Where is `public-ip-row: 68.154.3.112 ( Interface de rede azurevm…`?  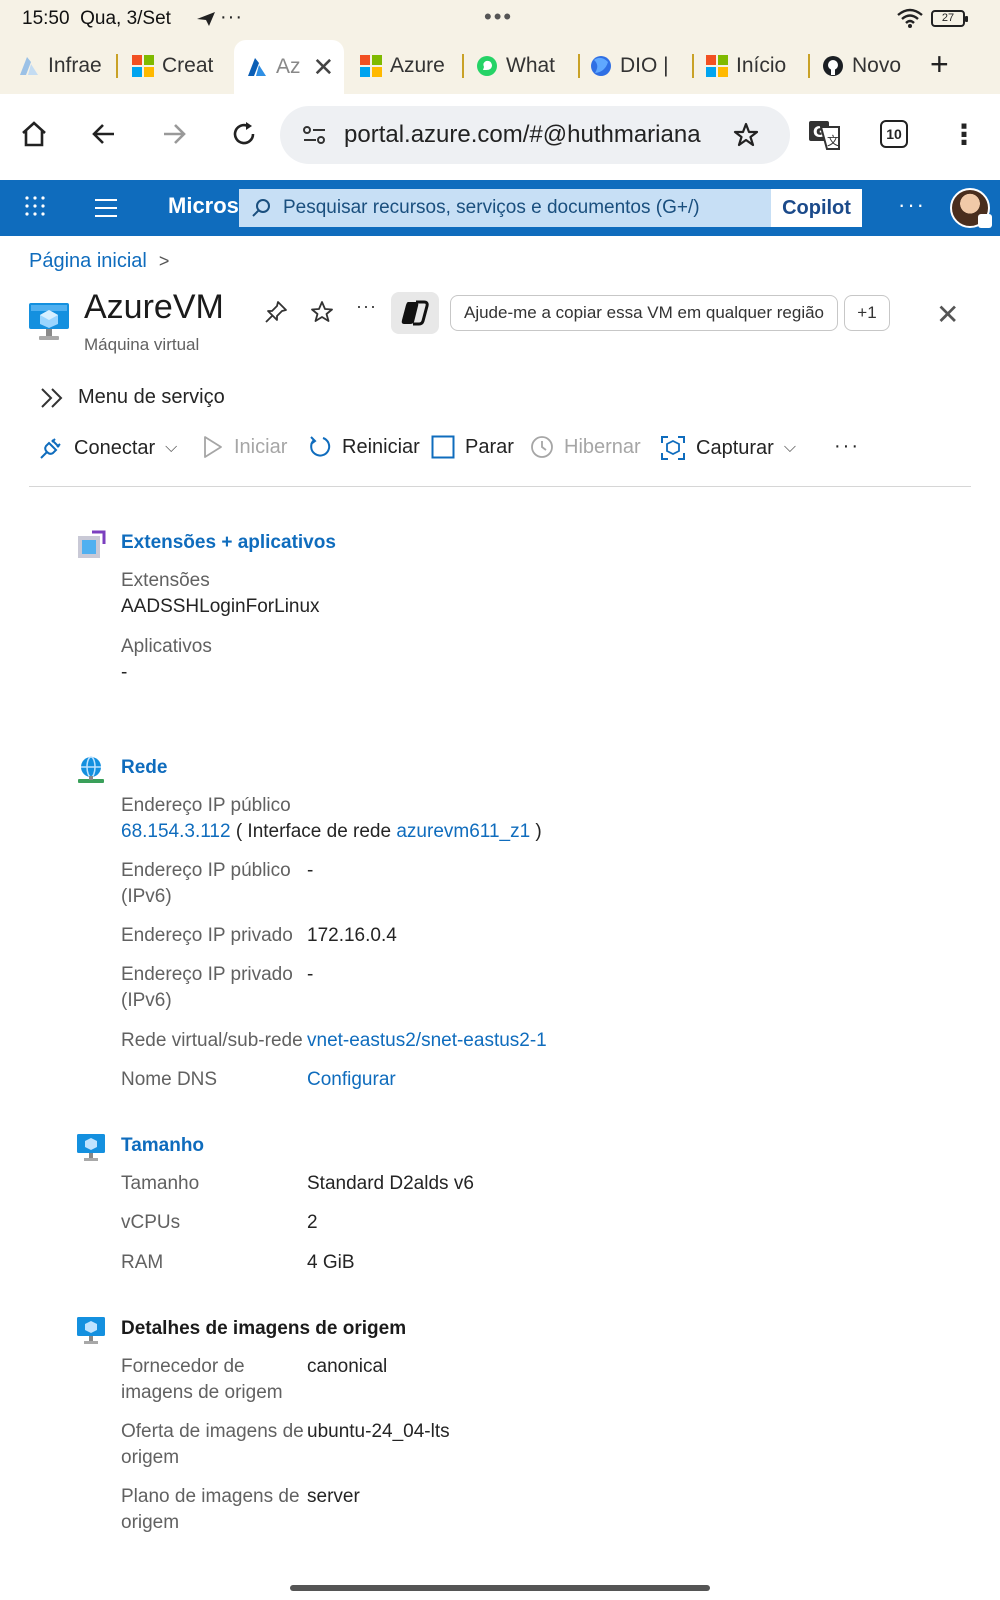
public-ip-row: 68.154.3.112 ( Interface de rede azurevm… is located at coordinates (331, 832).